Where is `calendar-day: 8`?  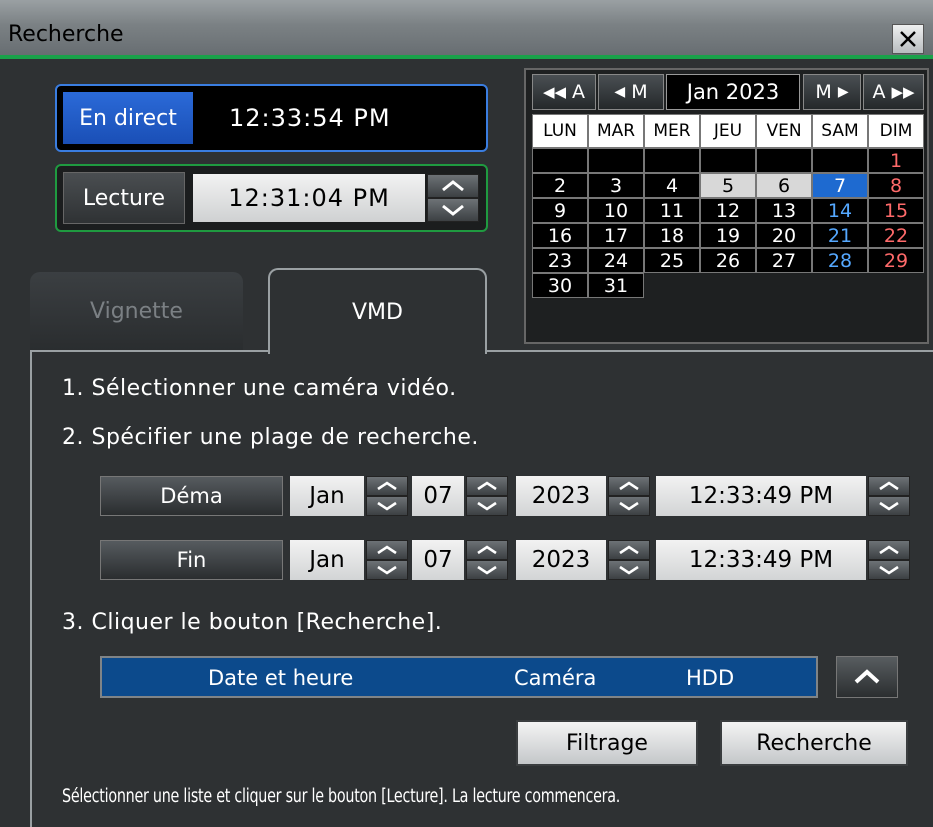
calendar-day: 8 is located at coordinates (896, 185).